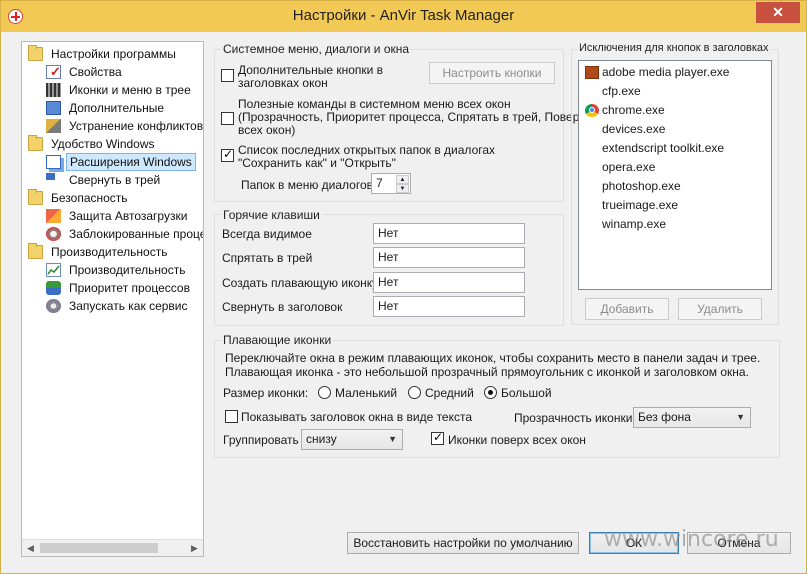 This screenshot has height=574, width=807. What do you see at coordinates (129, 288) in the screenshot?
I see `tree-item-label: Приоритет процессов` at bounding box center [129, 288].